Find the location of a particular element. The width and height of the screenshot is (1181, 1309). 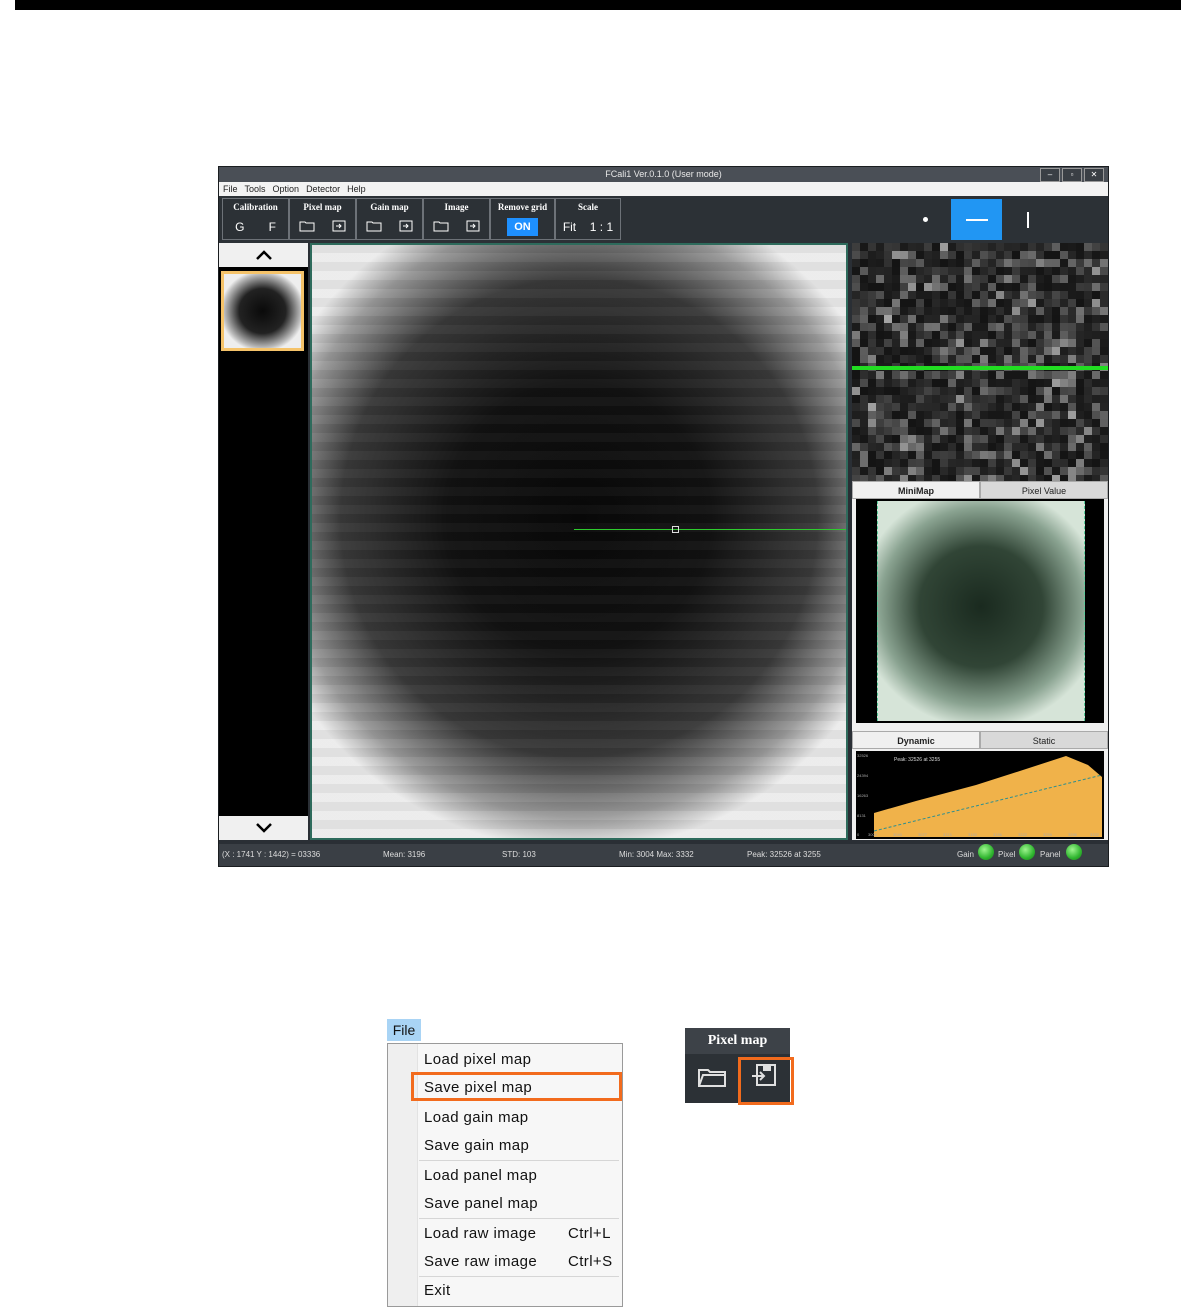

menu-item-load-pixel-map: Load pixel map is located at coordinates (477, 1059).